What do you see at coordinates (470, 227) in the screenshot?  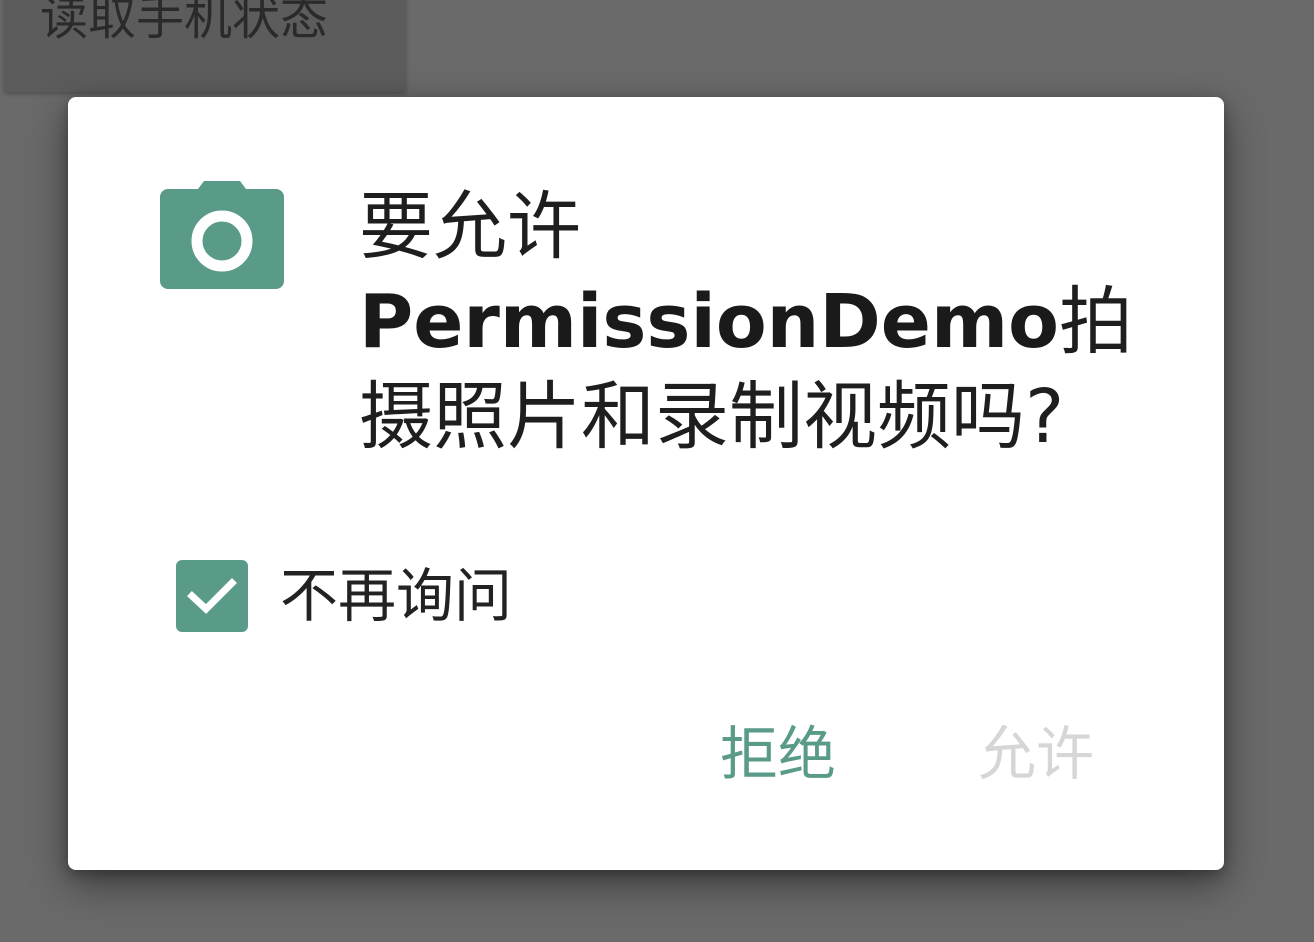 I see `message-prefix: 要允许` at bounding box center [470, 227].